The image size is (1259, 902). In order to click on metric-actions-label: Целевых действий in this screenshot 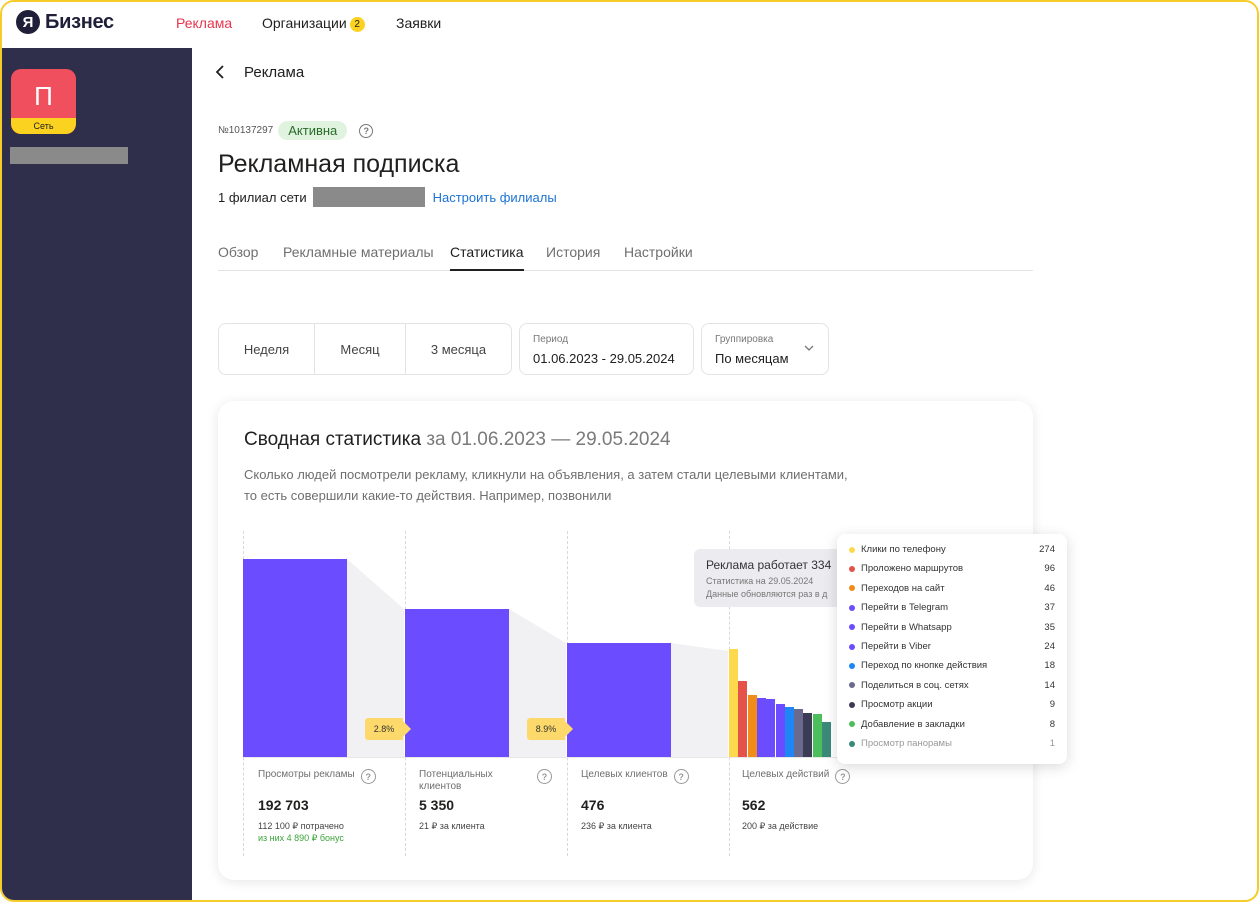, I will do `click(786, 774)`.